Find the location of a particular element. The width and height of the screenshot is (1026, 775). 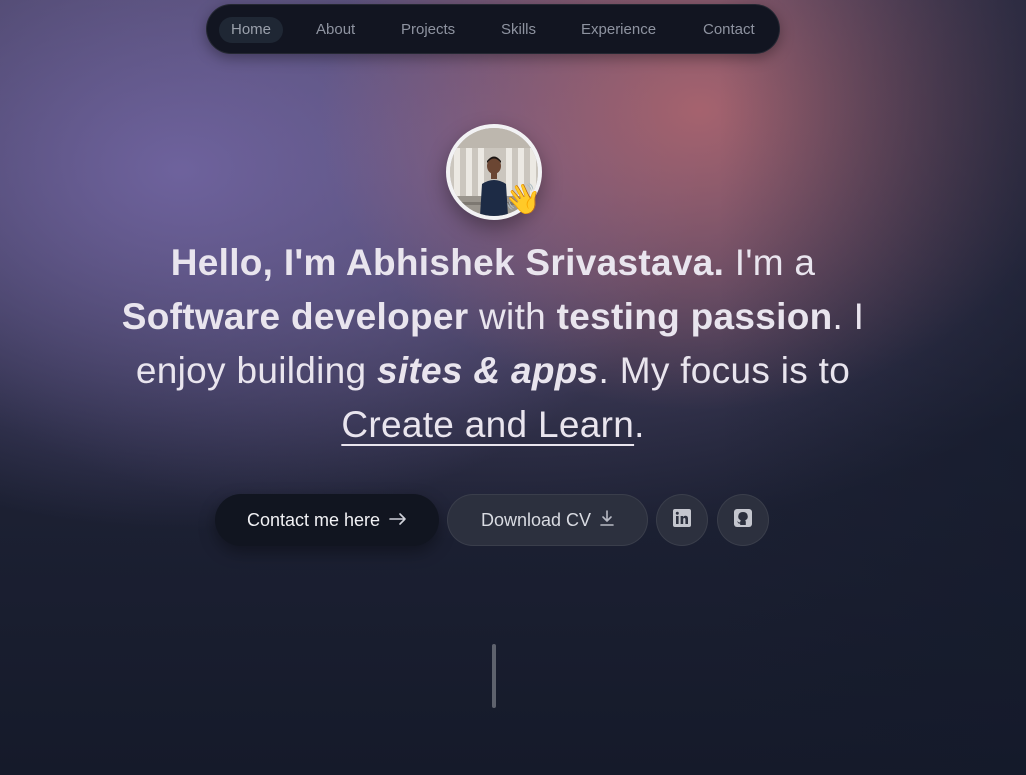

linkedin-button is located at coordinates (682, 520).